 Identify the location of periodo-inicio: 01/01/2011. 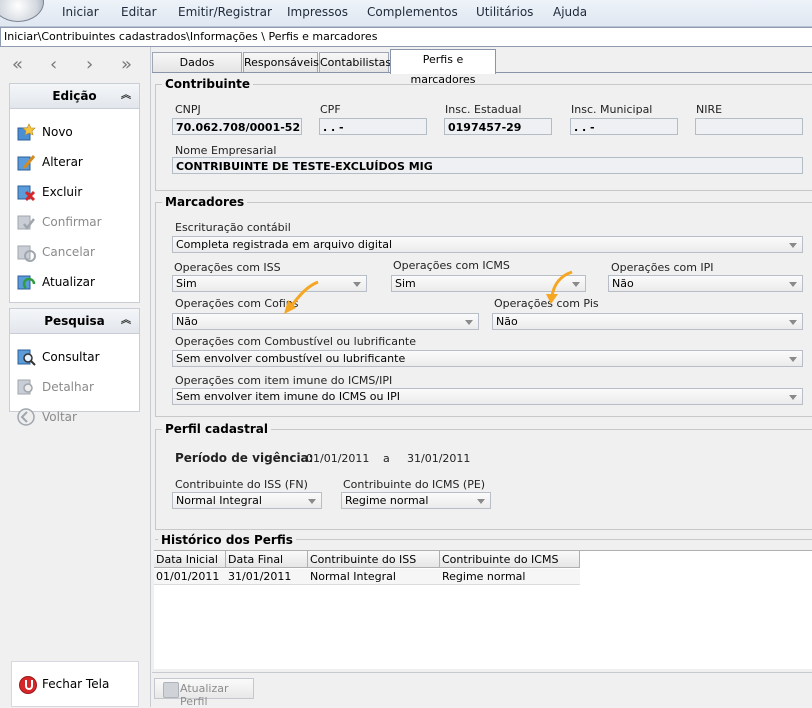
(338, 458).